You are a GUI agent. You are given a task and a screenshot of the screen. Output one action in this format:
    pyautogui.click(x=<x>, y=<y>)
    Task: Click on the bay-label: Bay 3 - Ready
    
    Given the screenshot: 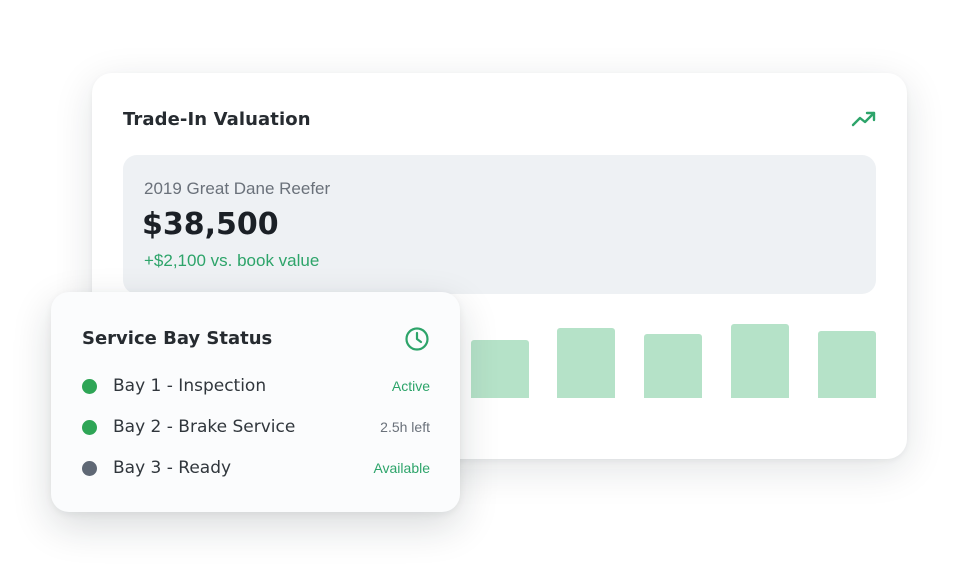 What is the action you would take?
    pyautogui.click(x=172, y=468)
    